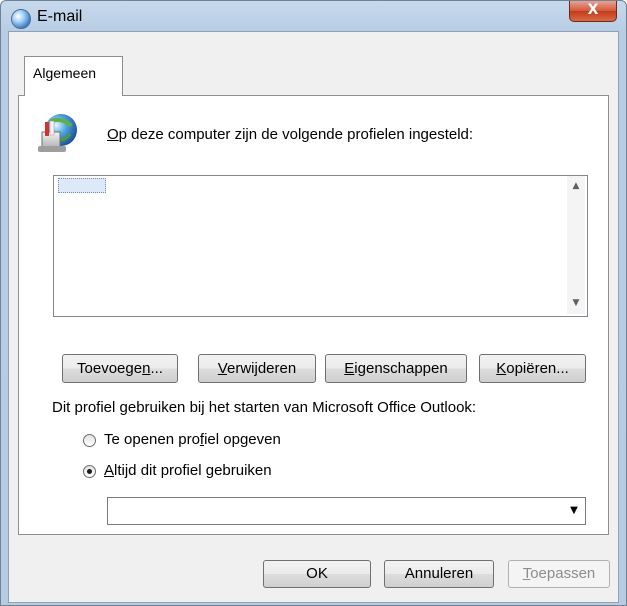  Describe the element at coordinates (89, 471) in the screenshot. I see `radio-always-use-profile` at that location.